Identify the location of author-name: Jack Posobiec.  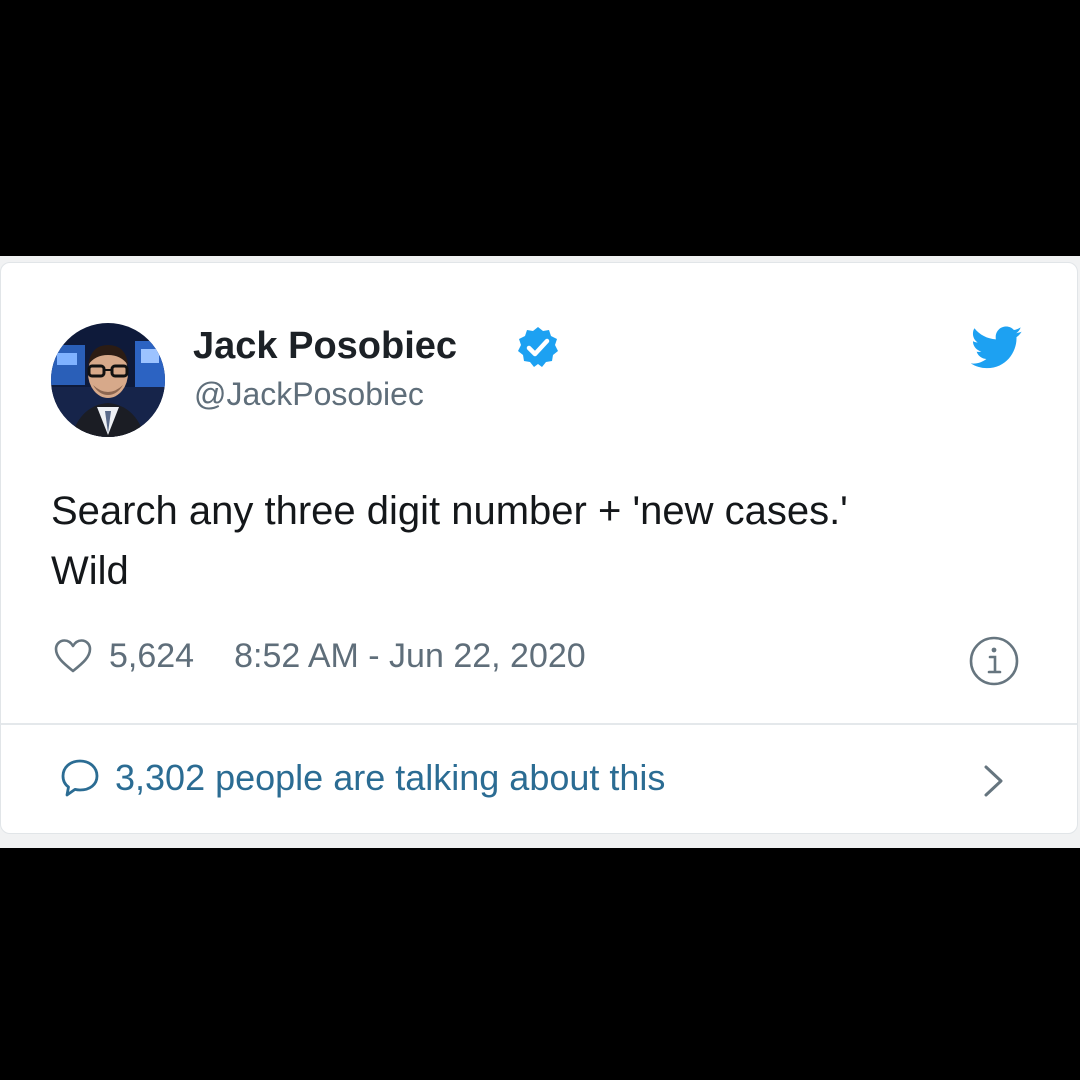
(325, 346).